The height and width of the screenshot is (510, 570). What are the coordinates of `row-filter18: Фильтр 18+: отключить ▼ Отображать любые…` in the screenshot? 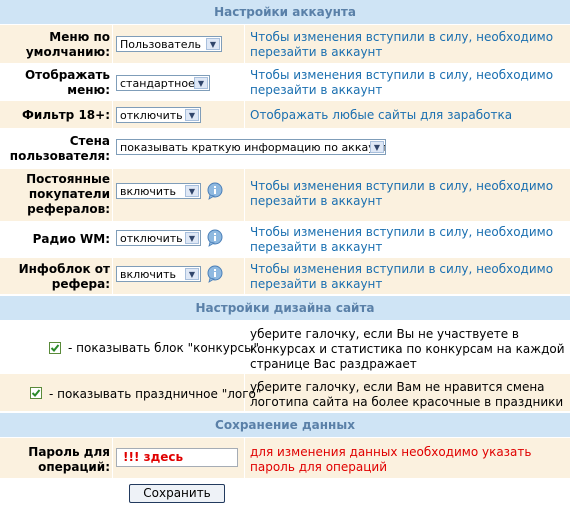 It's located at (285, 114).